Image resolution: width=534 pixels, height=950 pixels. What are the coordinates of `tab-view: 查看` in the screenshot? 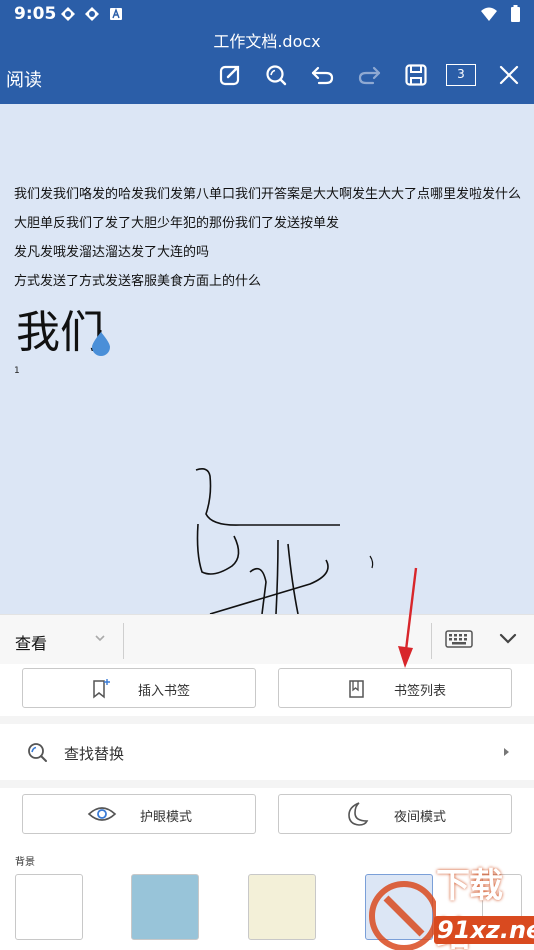 It's located at (31, 642).